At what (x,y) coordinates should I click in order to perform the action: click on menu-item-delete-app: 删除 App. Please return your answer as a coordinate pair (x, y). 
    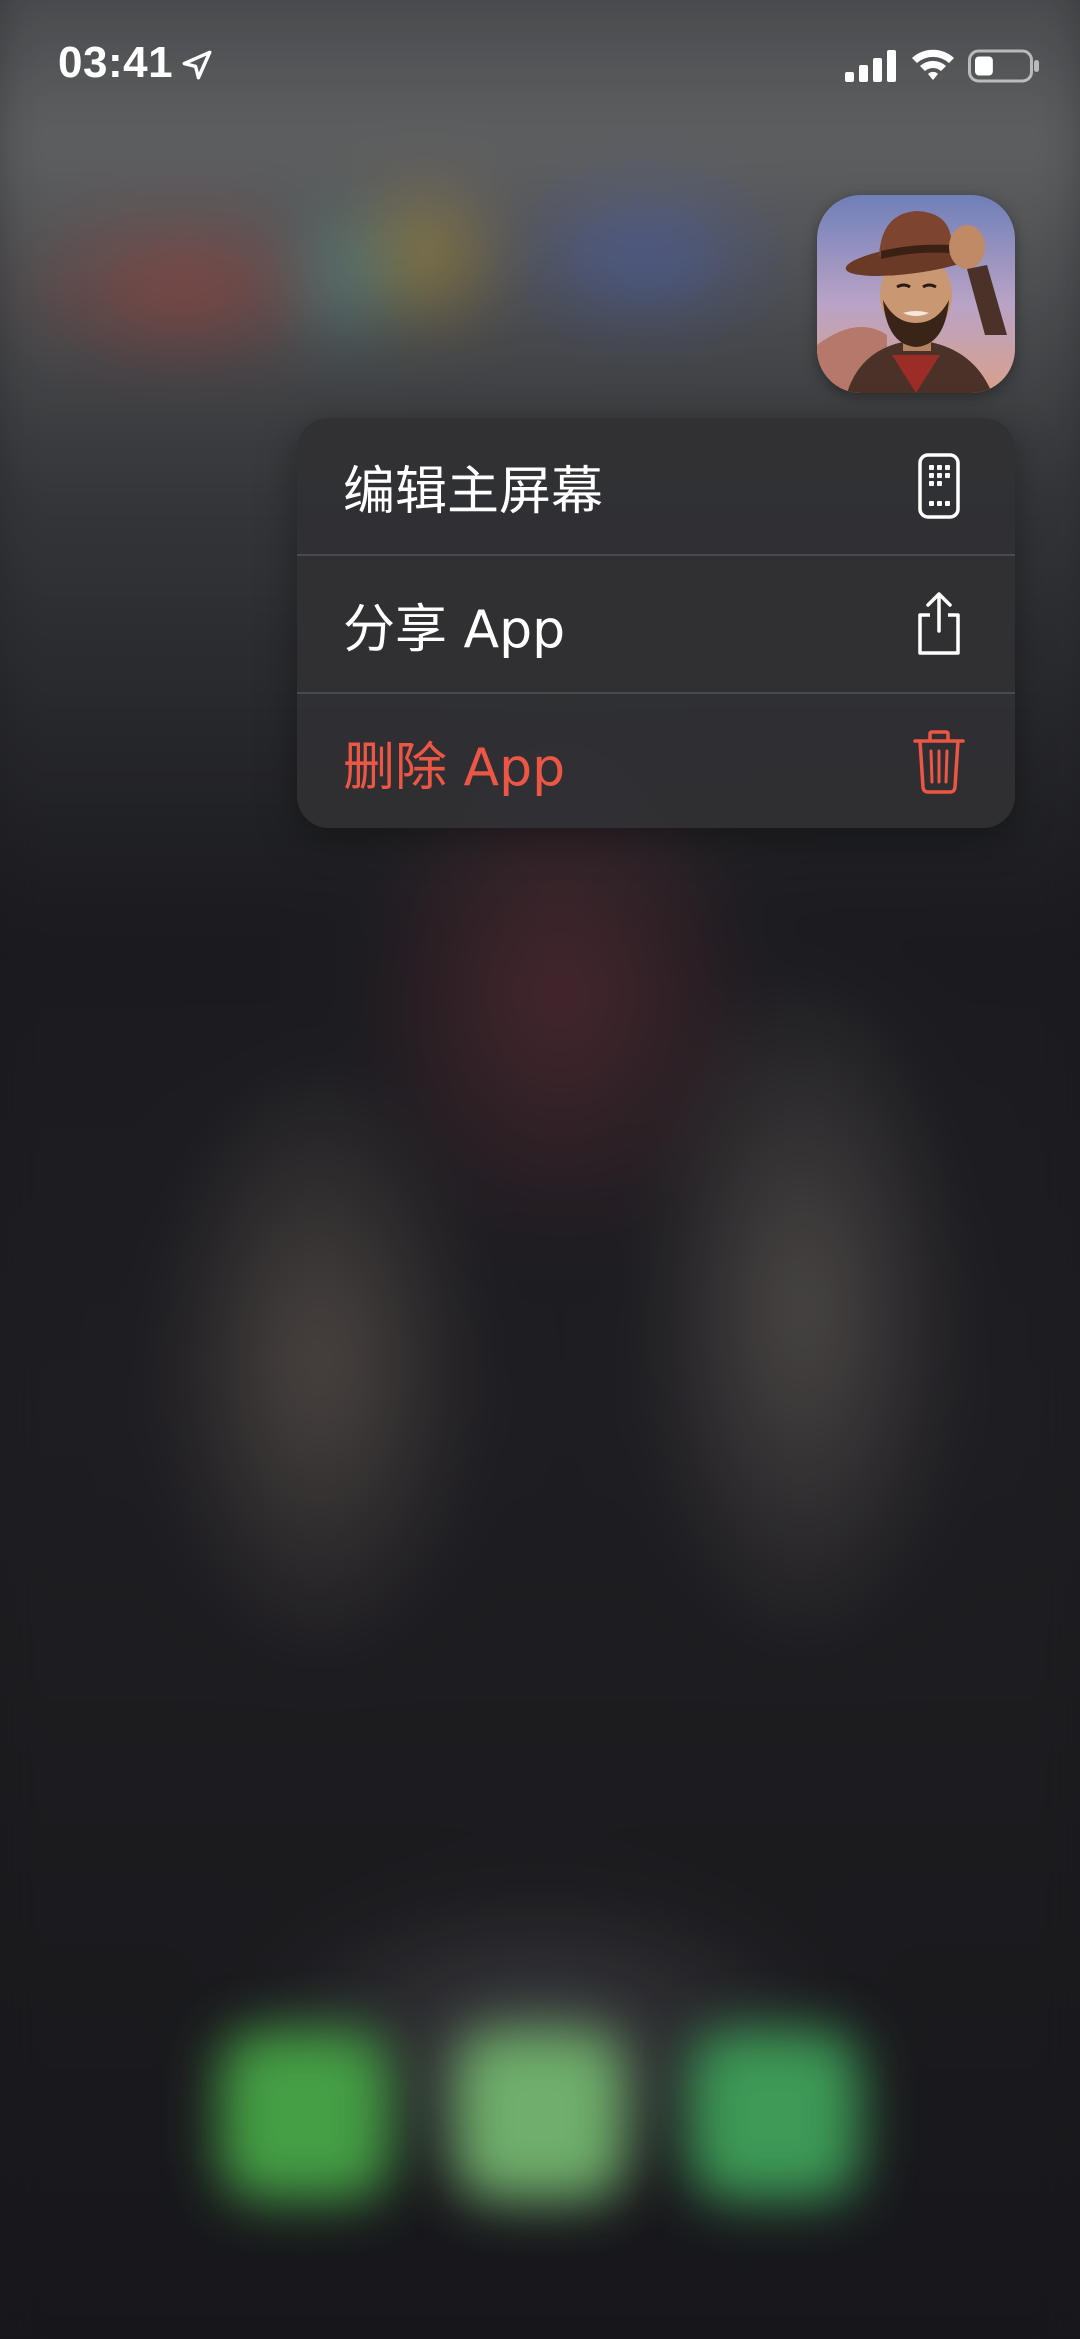
    Looking at the image, I should click on (656, 760).